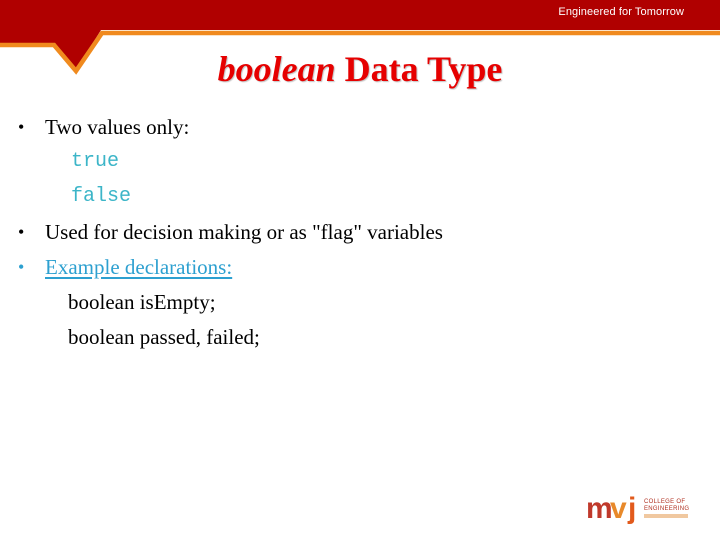 The width and height of the screenshot is (720, 540). Describe the element at coordinates (276, 69) in the screenshot. I see `title-keyword: boolean` at that location.